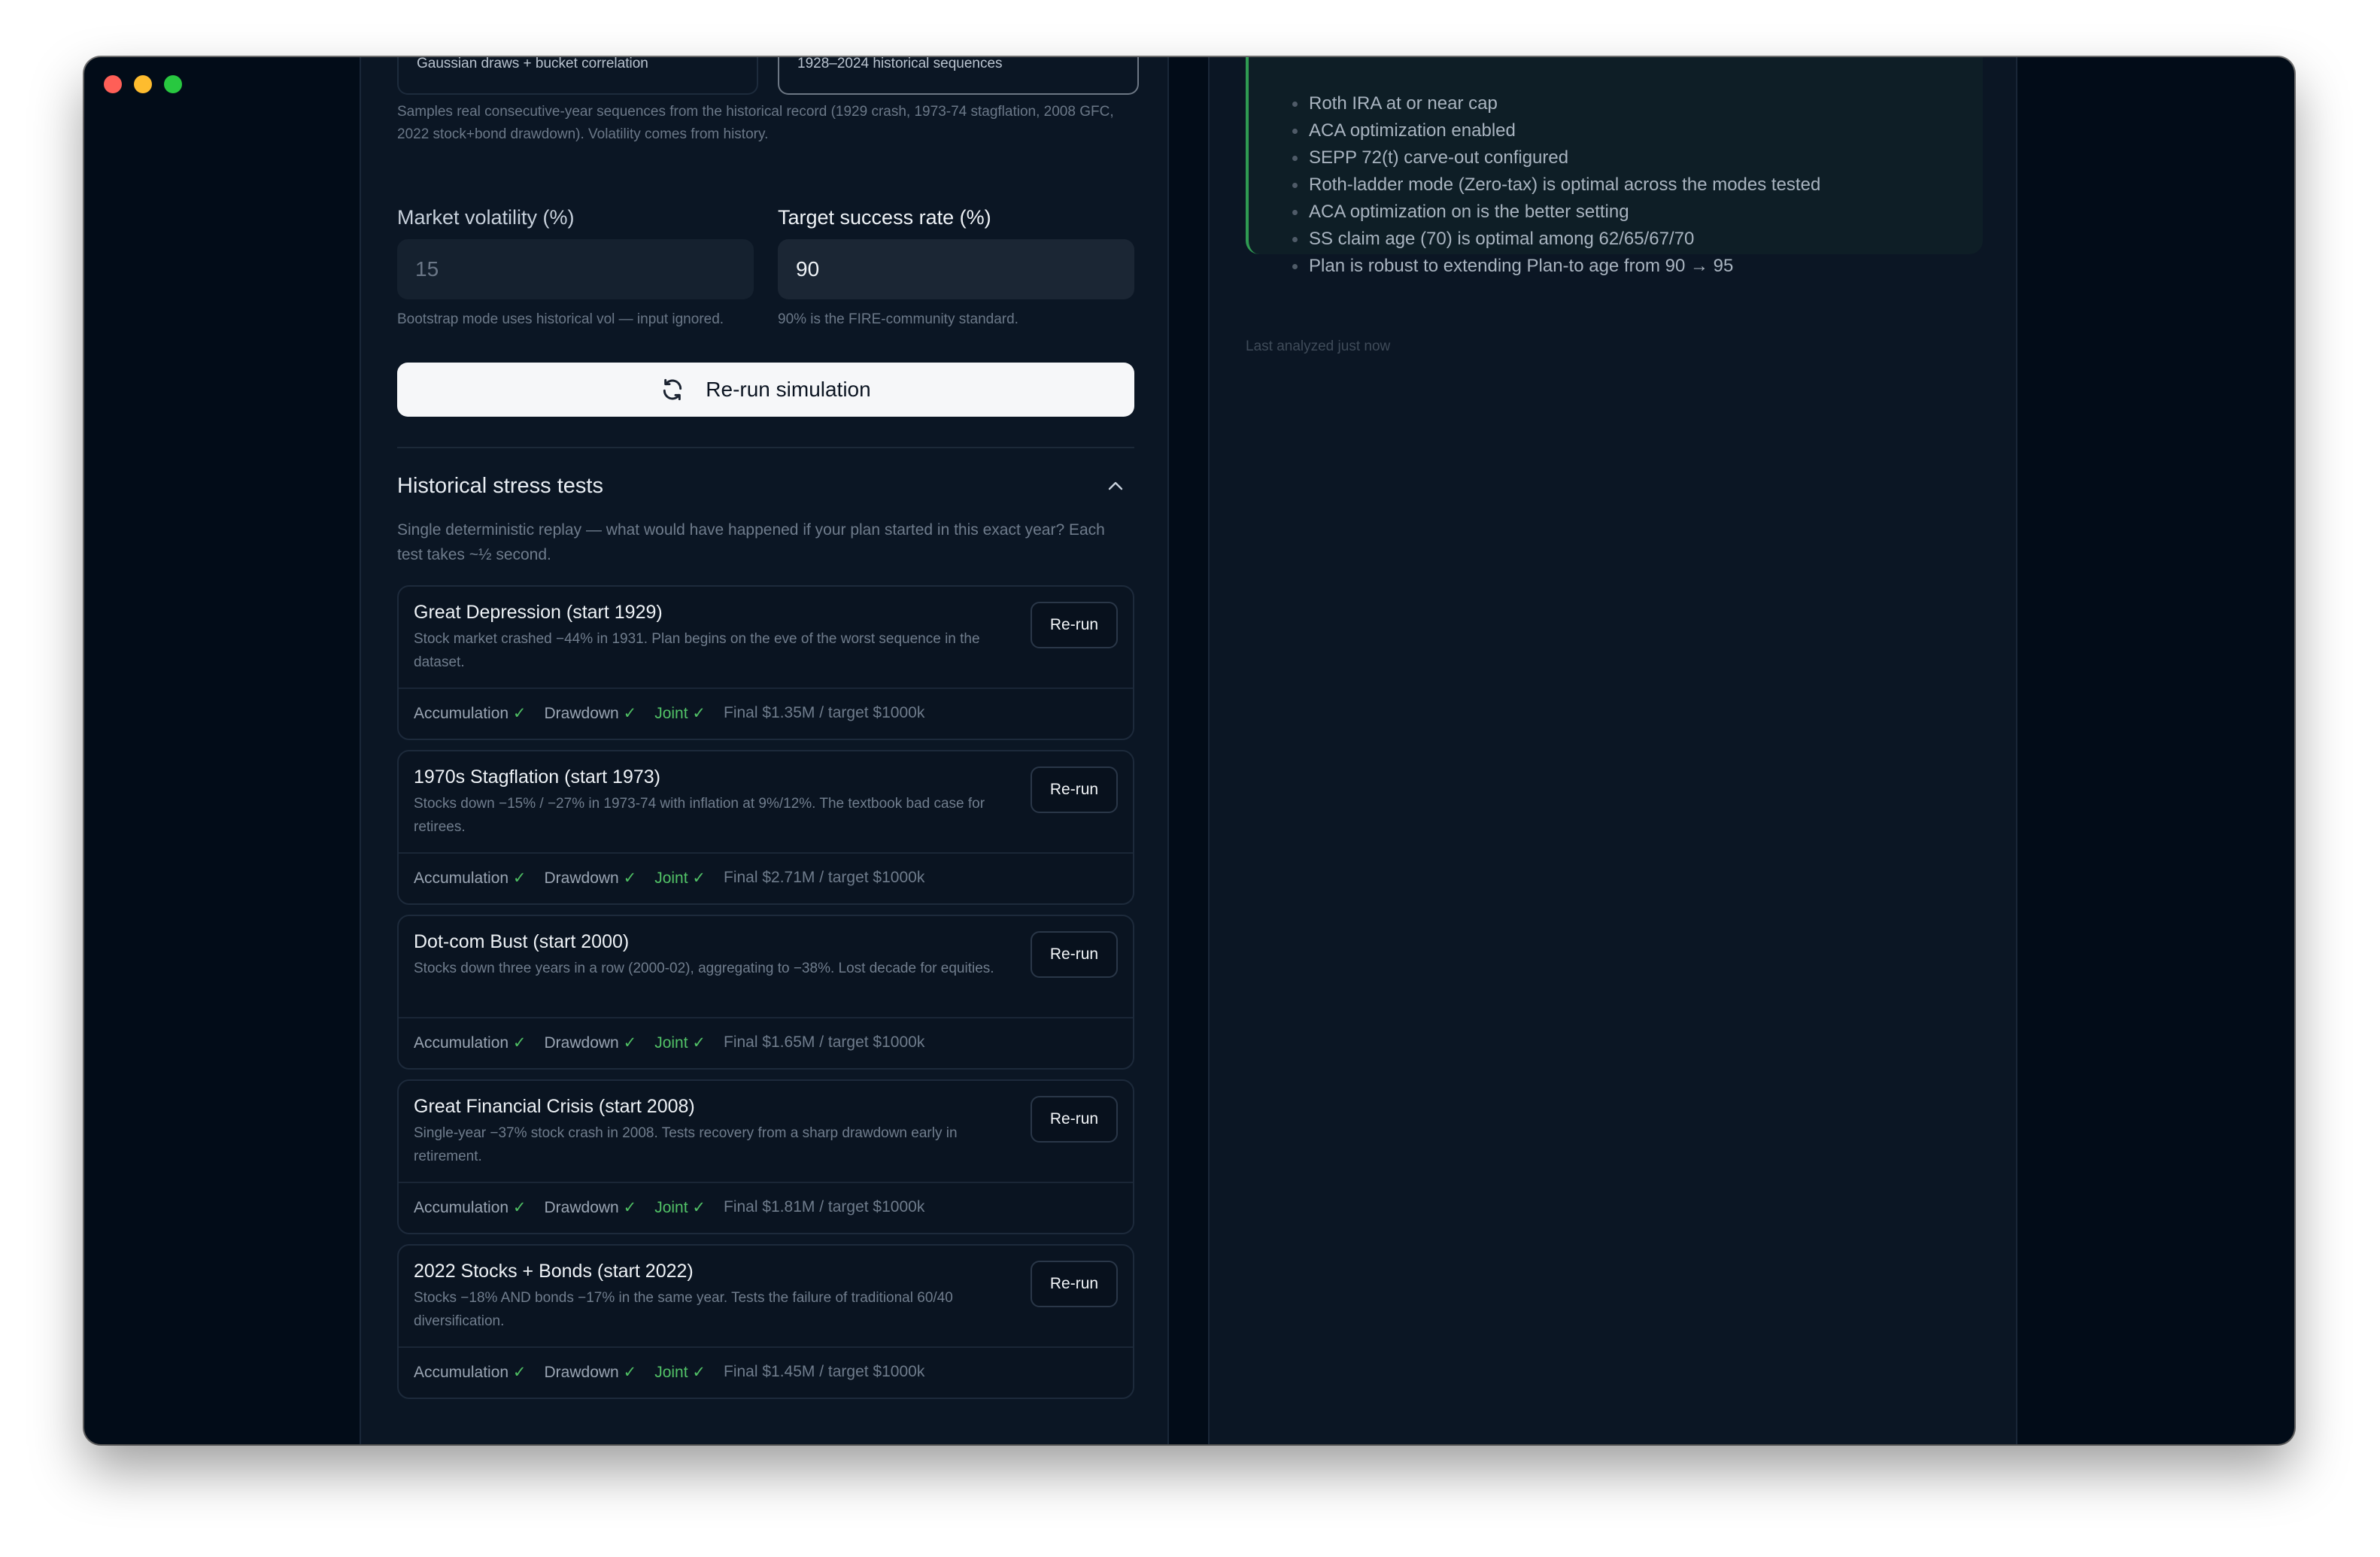 The height and width of the screenshot is (1557, 2380). I want to click on minimize-window-button, so click(143, 84).